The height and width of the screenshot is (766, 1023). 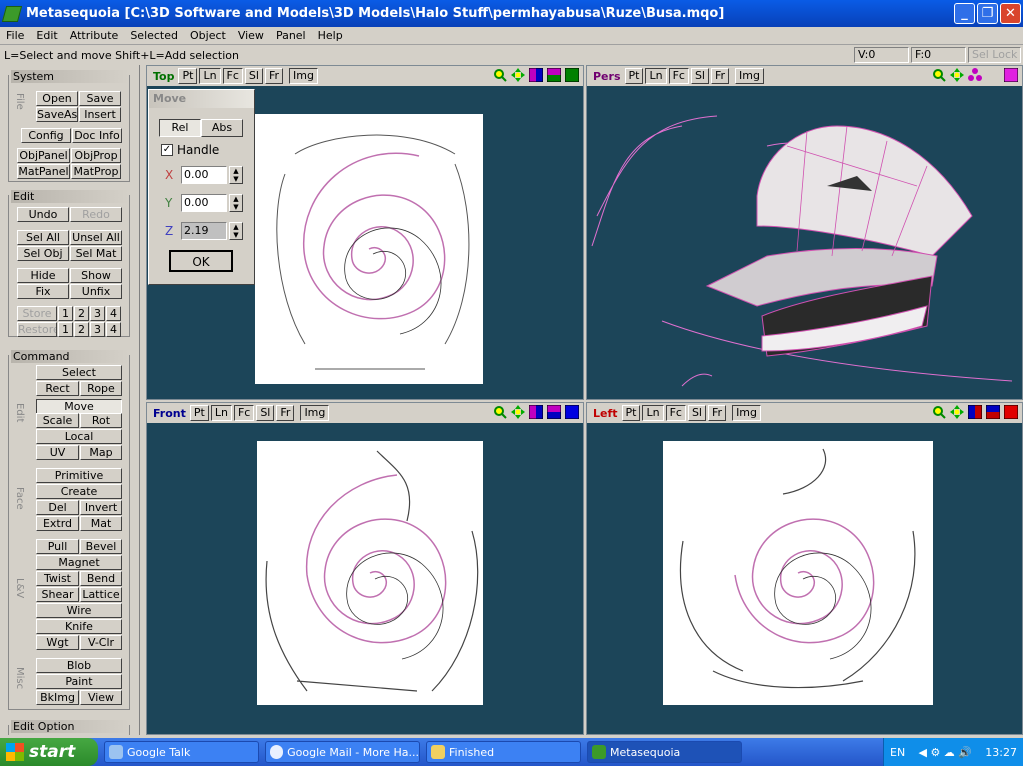 What do you see at coordinates (57, 697) in the screenshot?
I see `bkimg-button: BkImg` at bounding box center [57, 697].